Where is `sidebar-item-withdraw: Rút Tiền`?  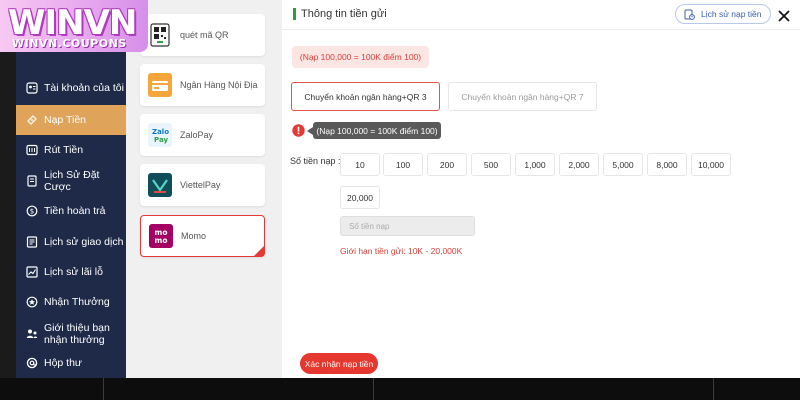 sidebar-item-withdraw: Rút Tiền is located at coordinates (71, 150).